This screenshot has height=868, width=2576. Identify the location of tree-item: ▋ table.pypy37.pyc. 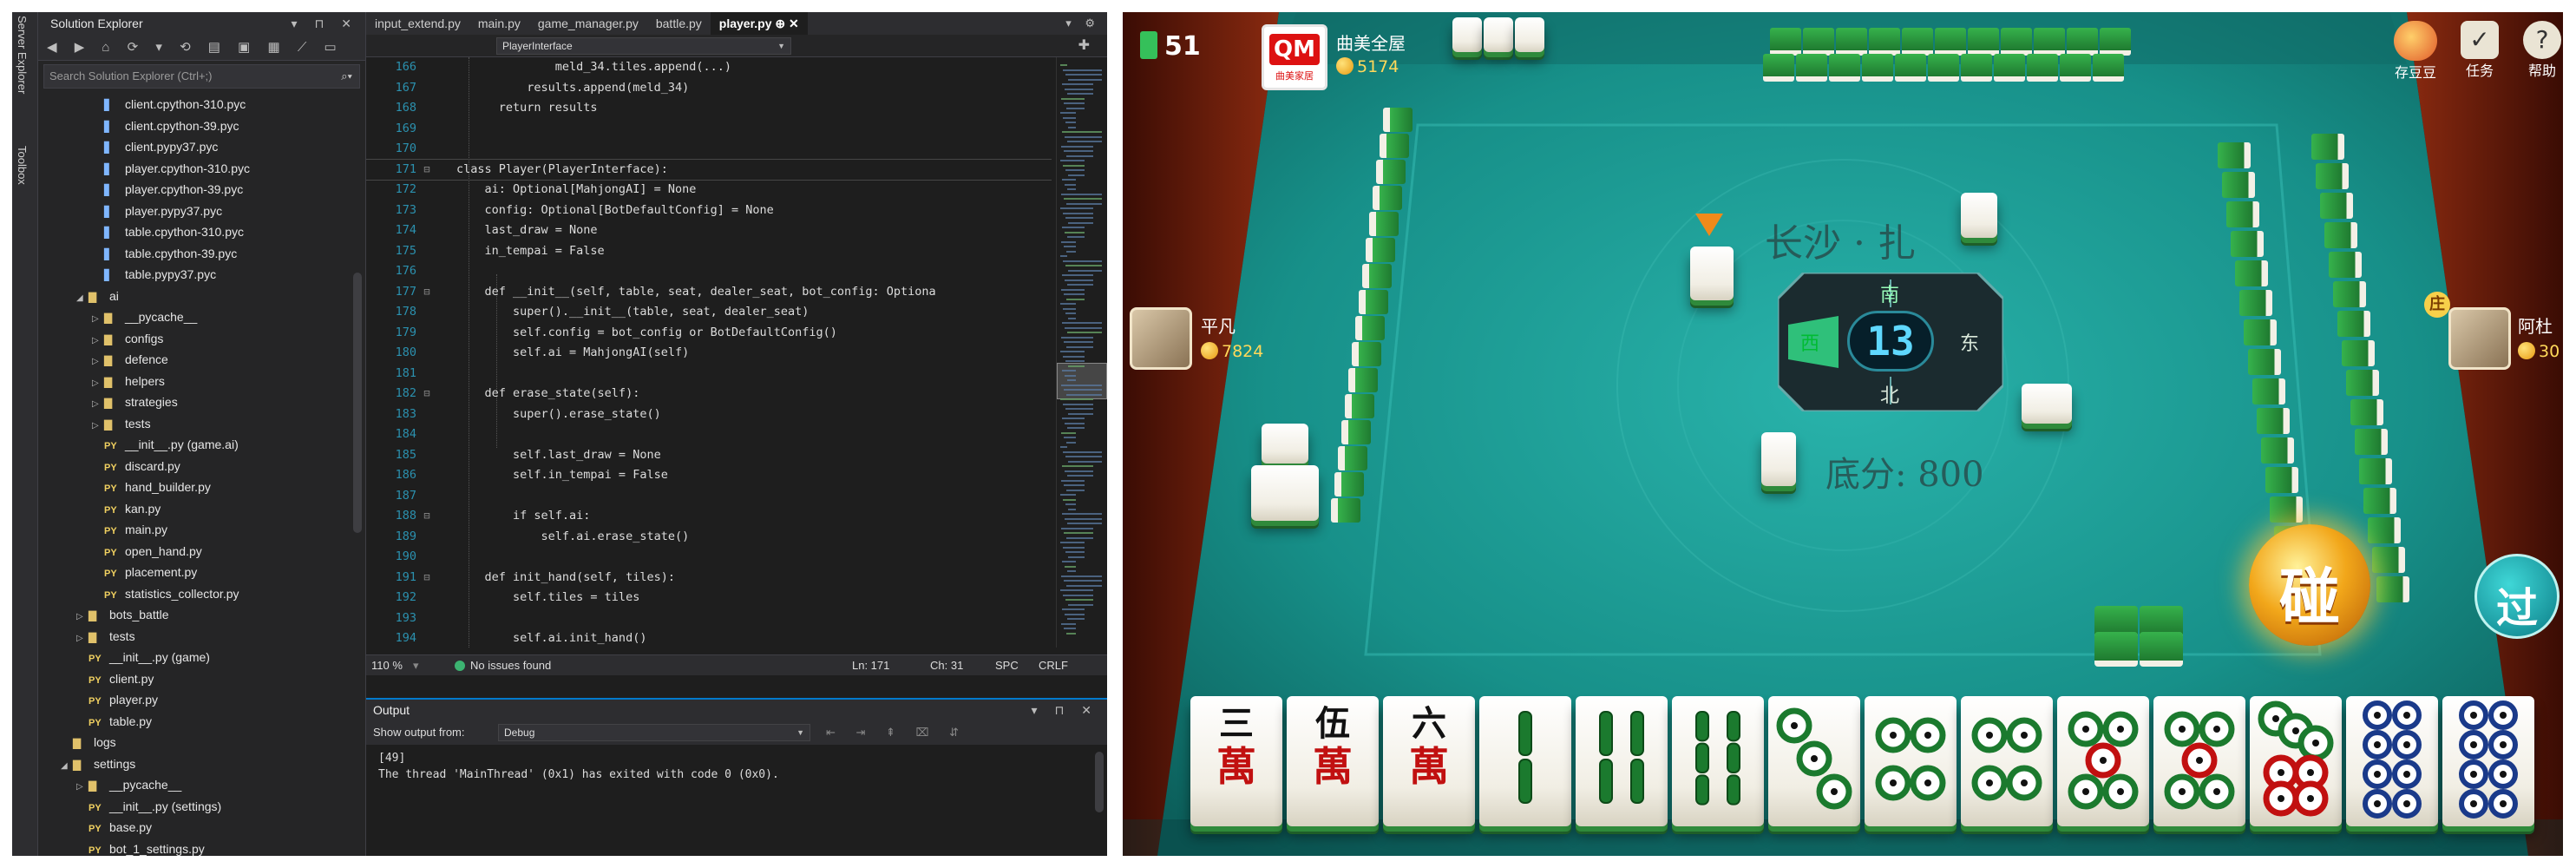
(194, 275).